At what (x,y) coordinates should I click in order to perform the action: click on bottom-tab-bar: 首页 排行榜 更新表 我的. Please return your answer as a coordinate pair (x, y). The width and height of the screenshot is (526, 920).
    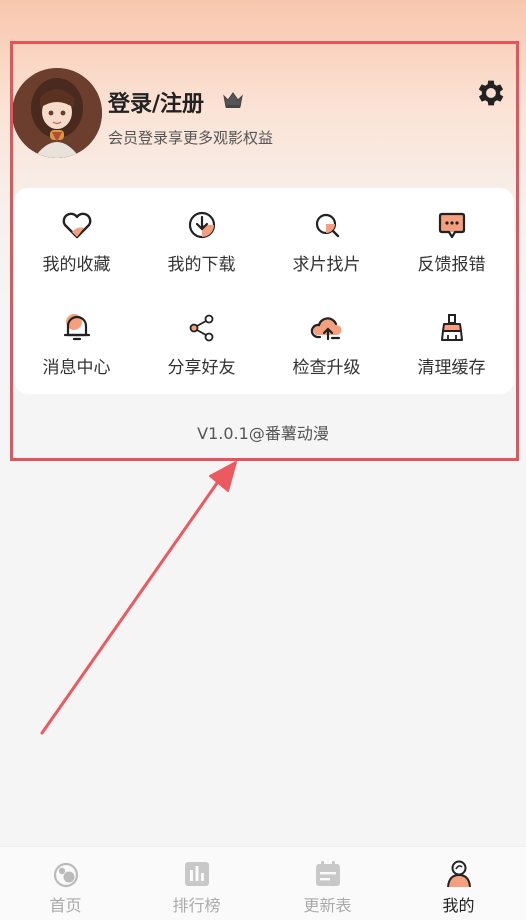
    Looking at the image, I should click on (263, 883).